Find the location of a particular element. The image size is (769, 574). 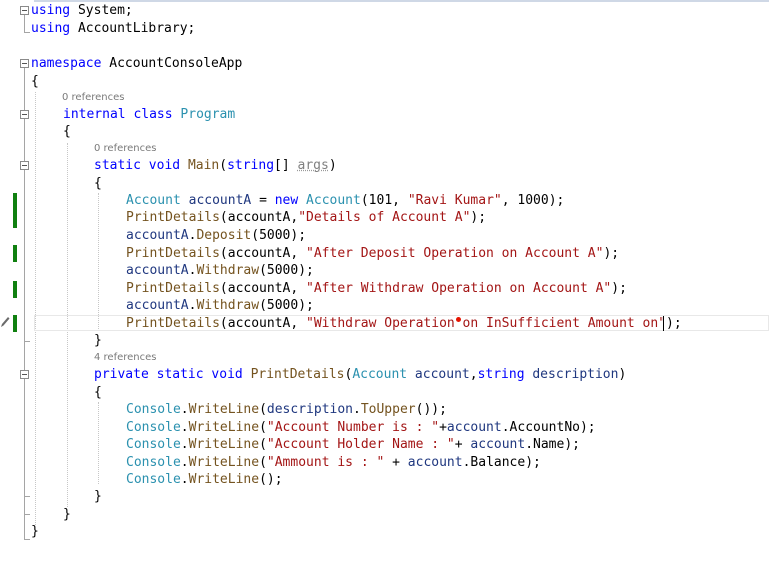

string-literal: "After Deposit Operation on Account A" is located at coordinates (455, 253).